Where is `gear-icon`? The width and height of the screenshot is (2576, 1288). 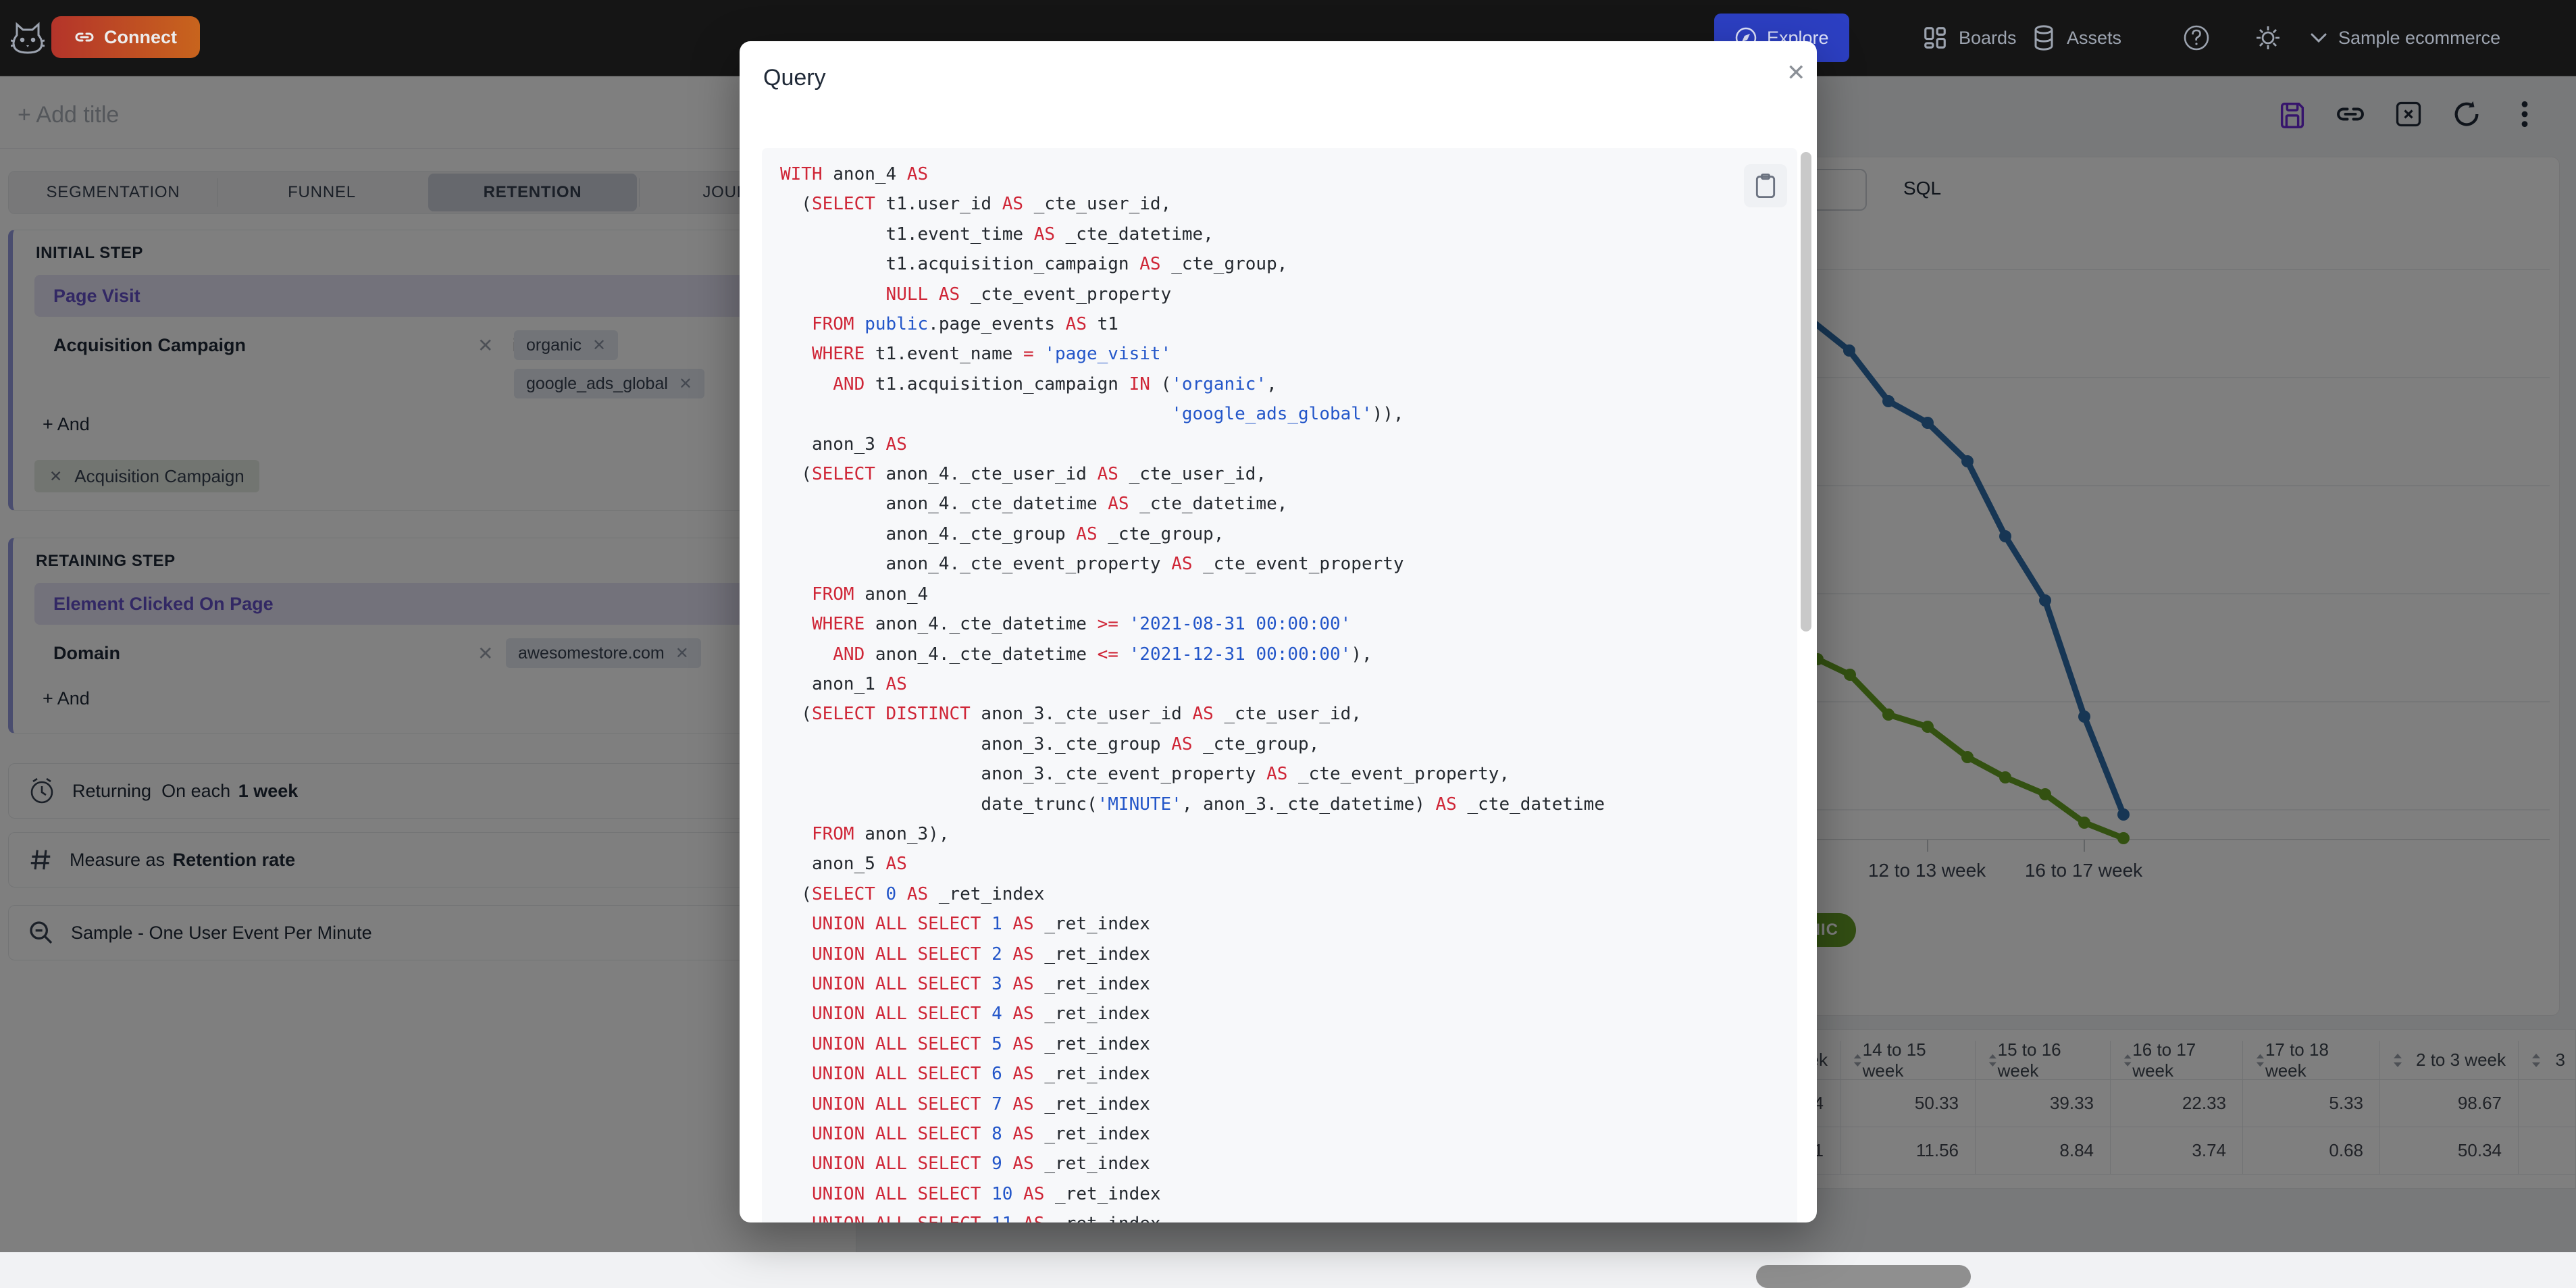
gear-icon is located at coordinates (2268, 37).